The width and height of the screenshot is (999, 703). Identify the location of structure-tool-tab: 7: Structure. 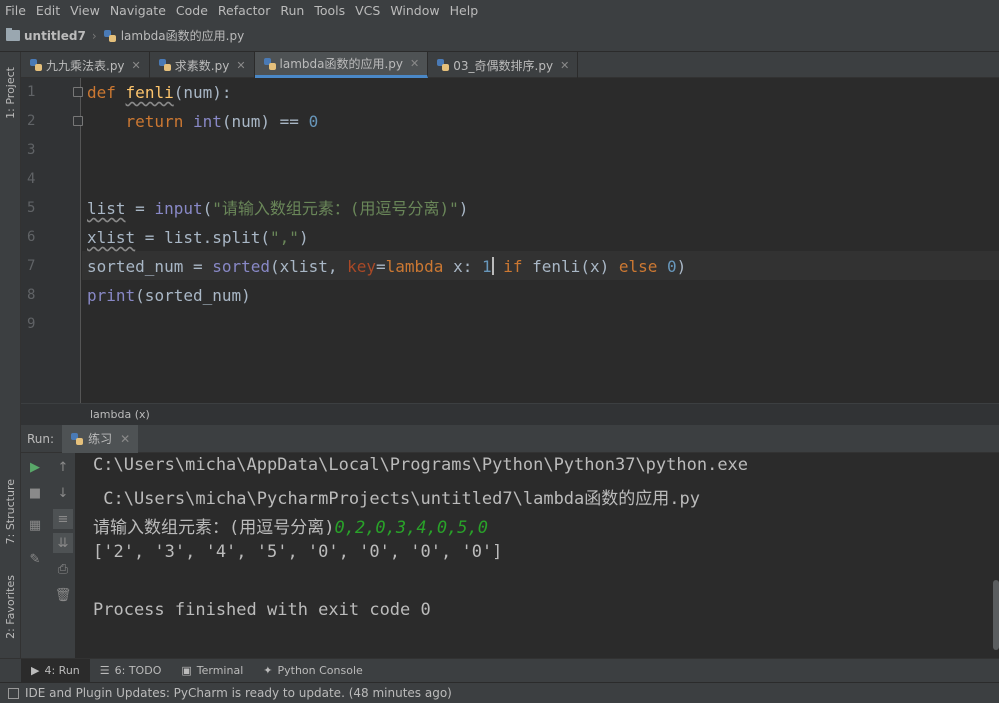
(10, 512).